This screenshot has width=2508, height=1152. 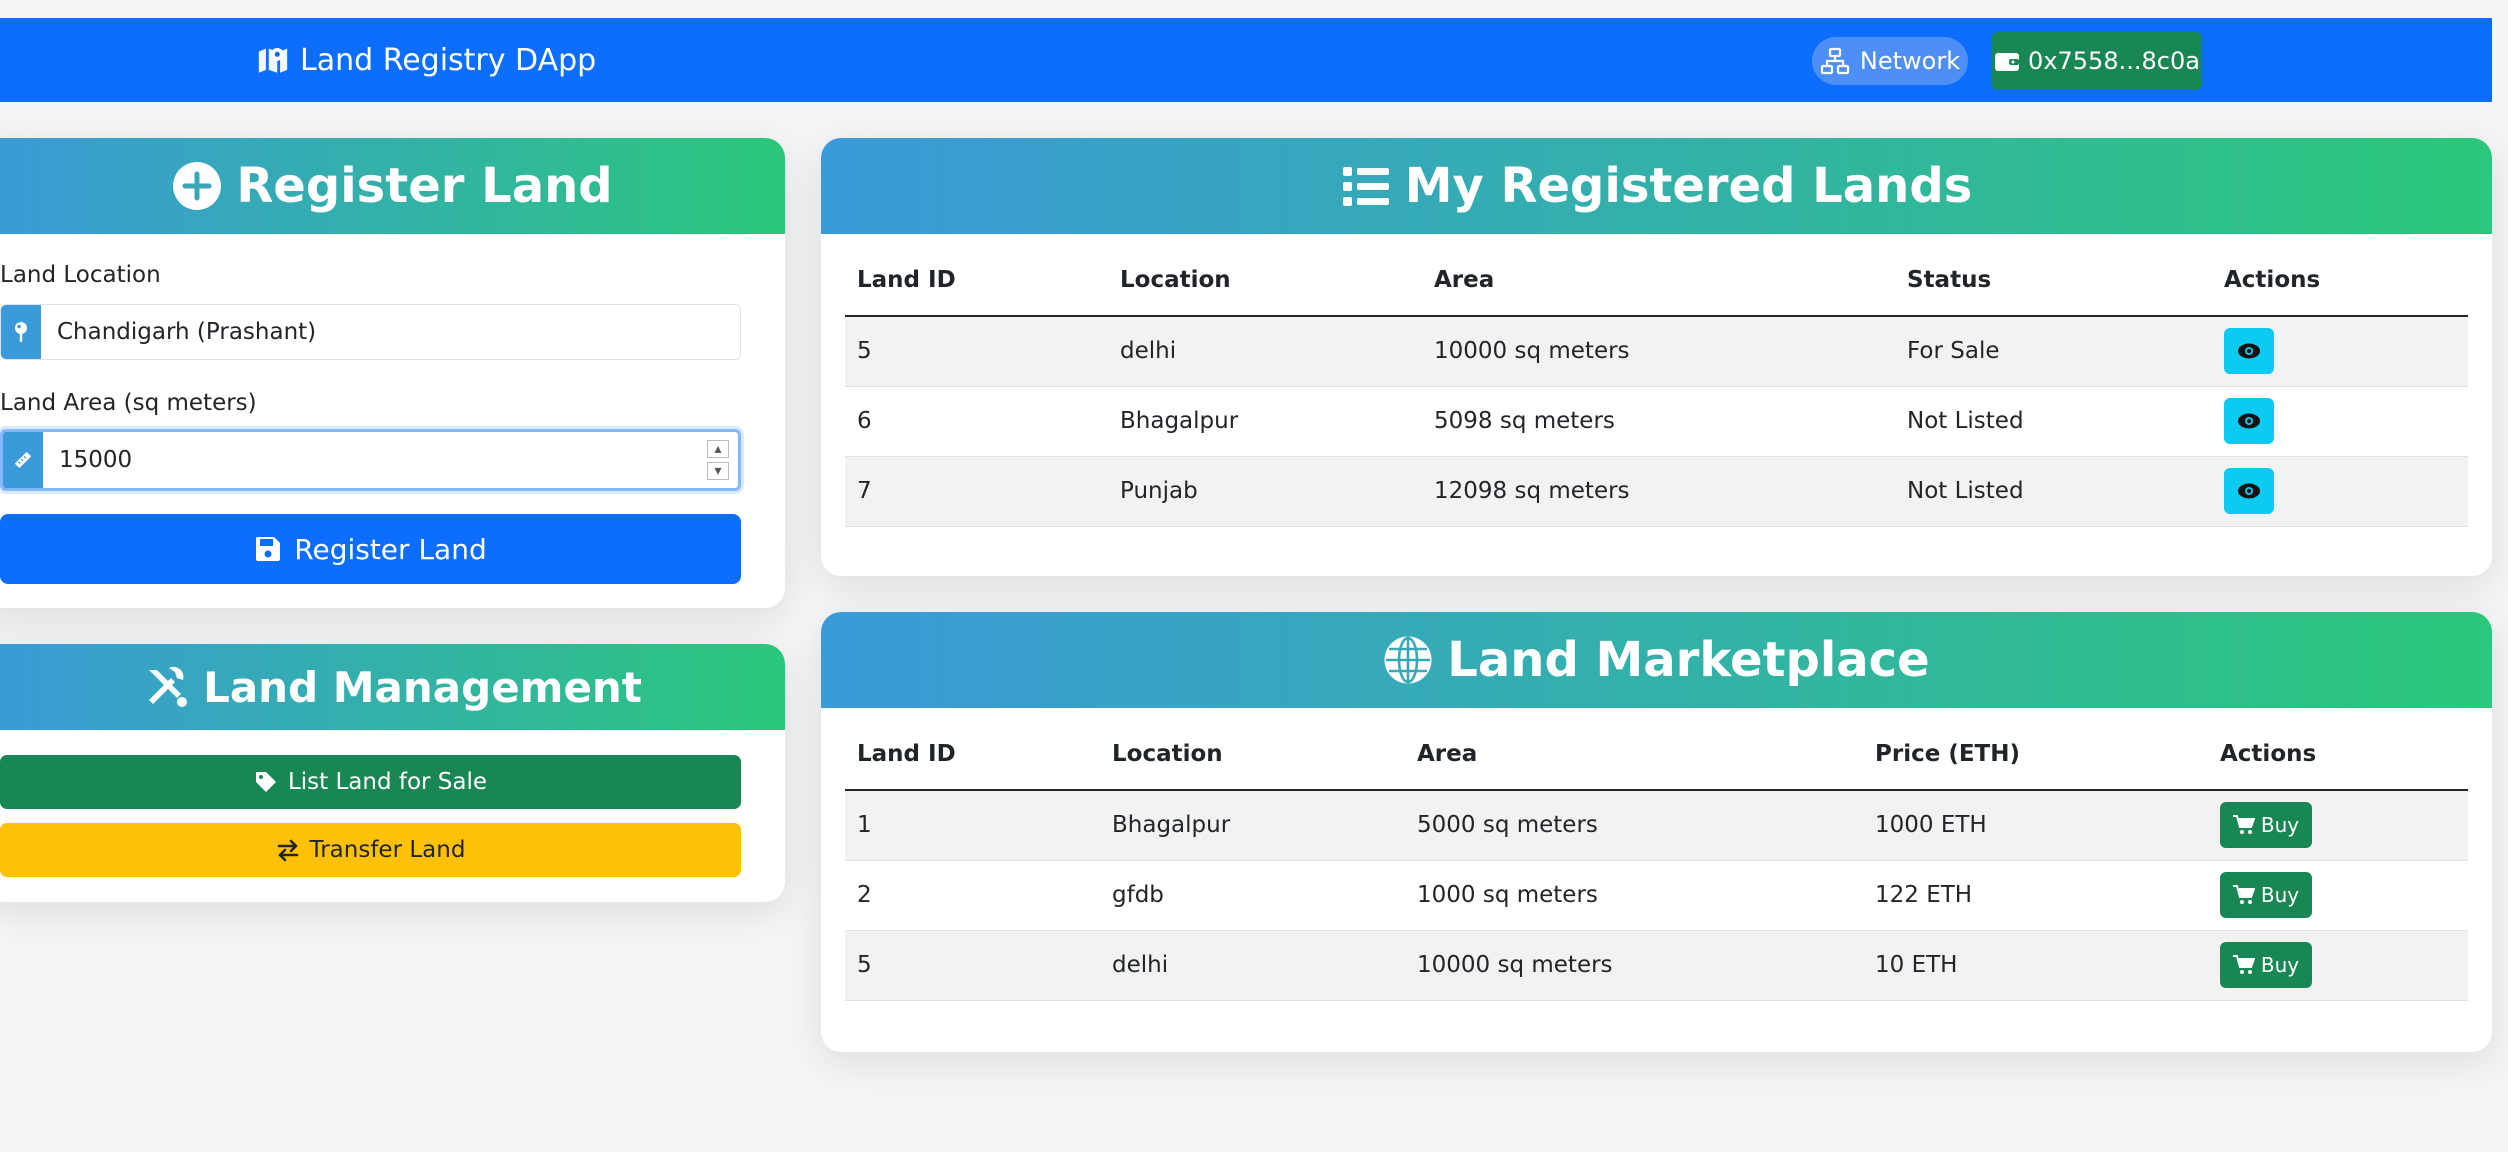 What do you see at coordinates (80, 275) in the screenshot?
I see `land-location-label: Land Location` at bounding box center [80, 275].